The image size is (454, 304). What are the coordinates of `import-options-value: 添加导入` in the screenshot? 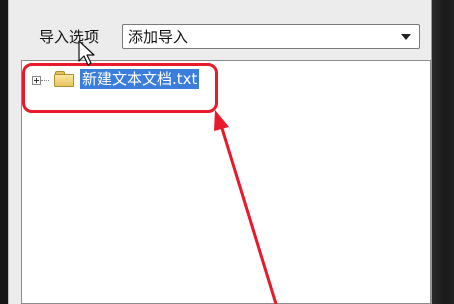 It's located at (158, 37).